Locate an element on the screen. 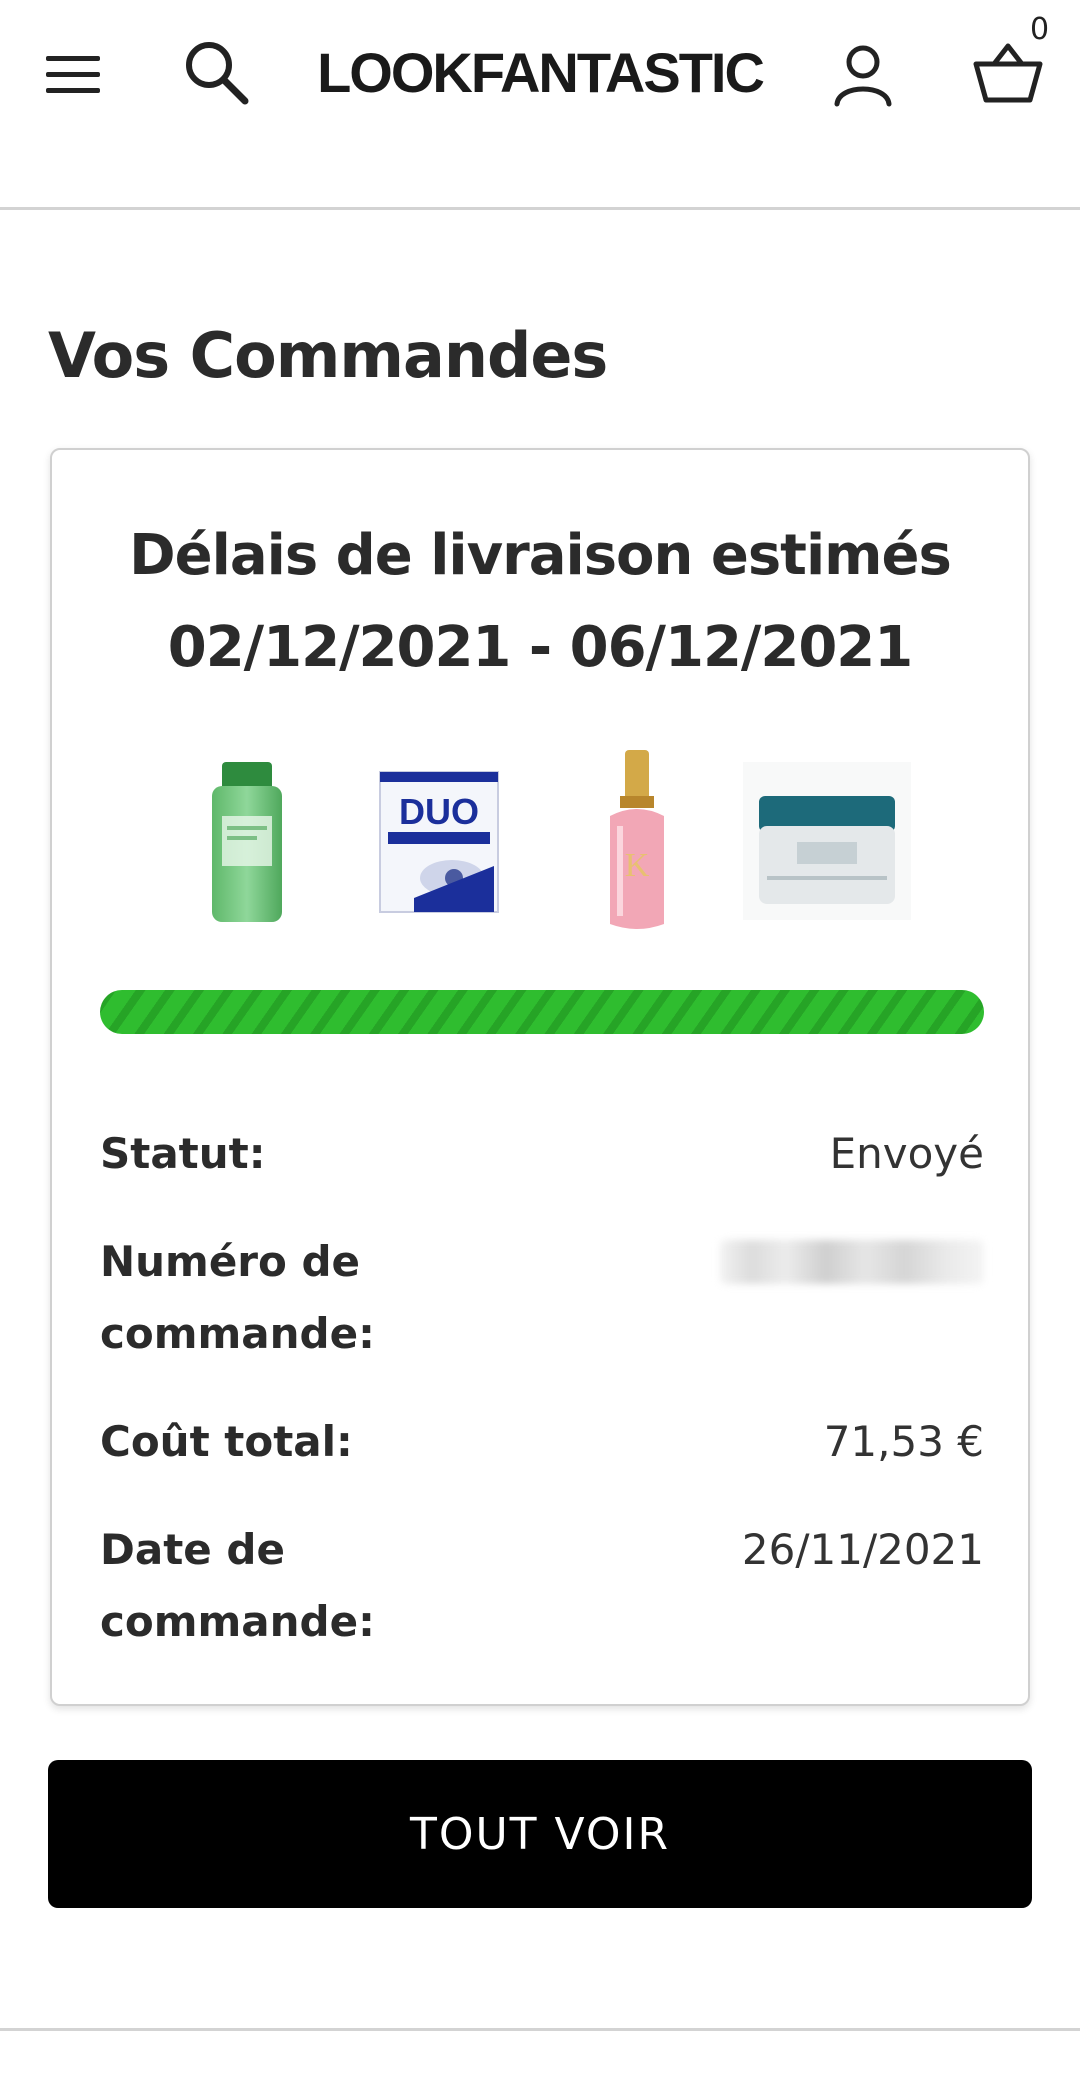  basket-count-badge: 0 is located at coordinates (1040, 29).